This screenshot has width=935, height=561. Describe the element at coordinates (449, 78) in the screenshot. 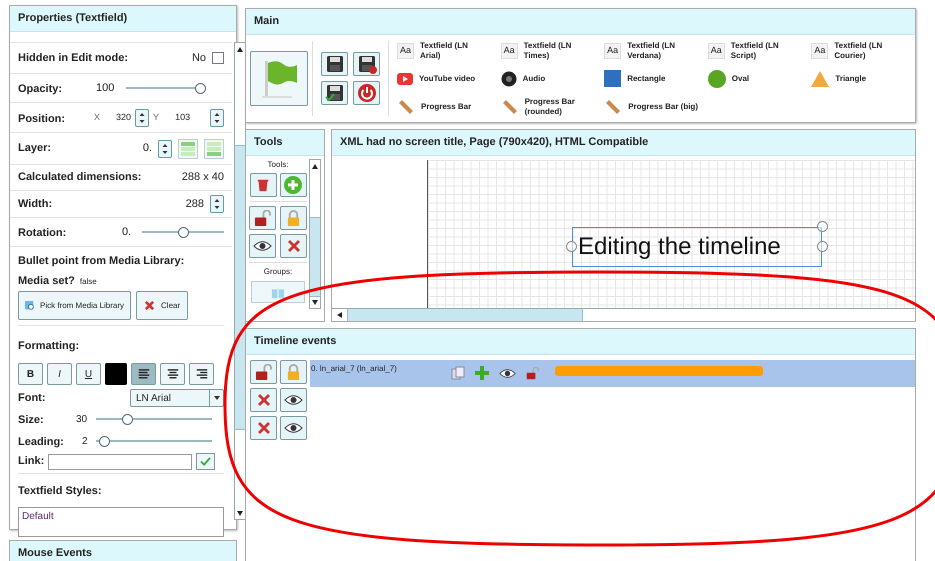

I see `element-button: YouTube video` at that location.